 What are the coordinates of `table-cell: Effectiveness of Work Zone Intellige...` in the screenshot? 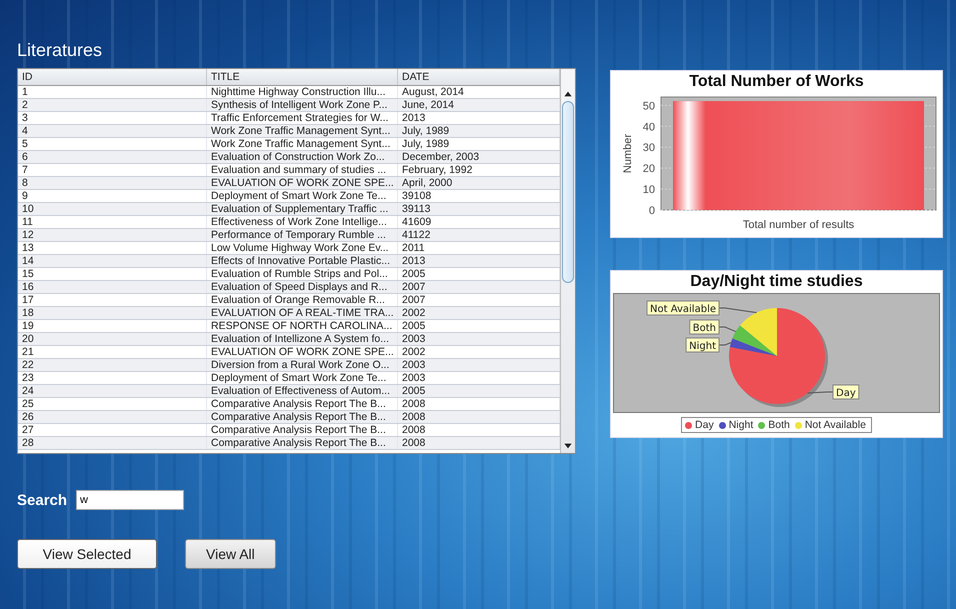 It's located at (302, 221).